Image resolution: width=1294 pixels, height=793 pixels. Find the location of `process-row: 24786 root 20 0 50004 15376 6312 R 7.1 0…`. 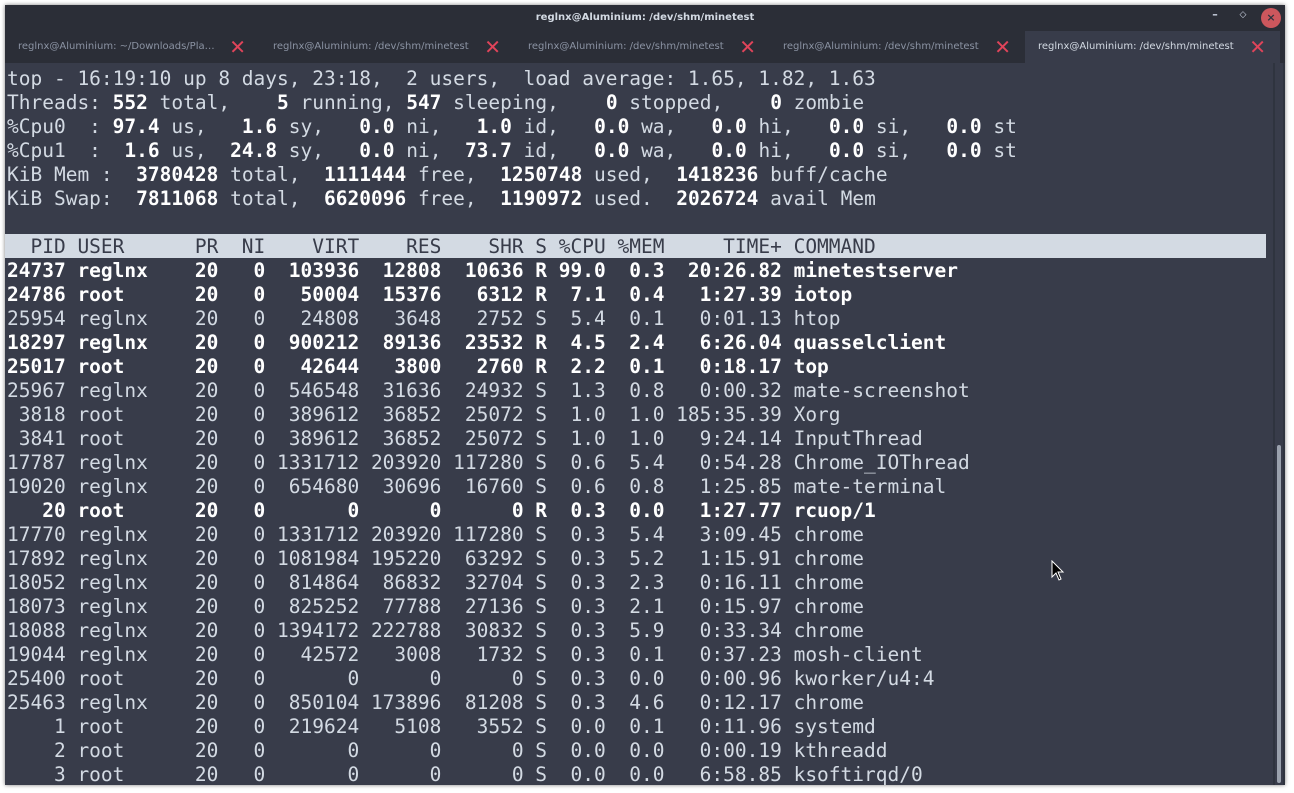

process-row: 24786 root 20 0 50004 15376 6312 R 7.1 0… is located at coordinates (430, 294).